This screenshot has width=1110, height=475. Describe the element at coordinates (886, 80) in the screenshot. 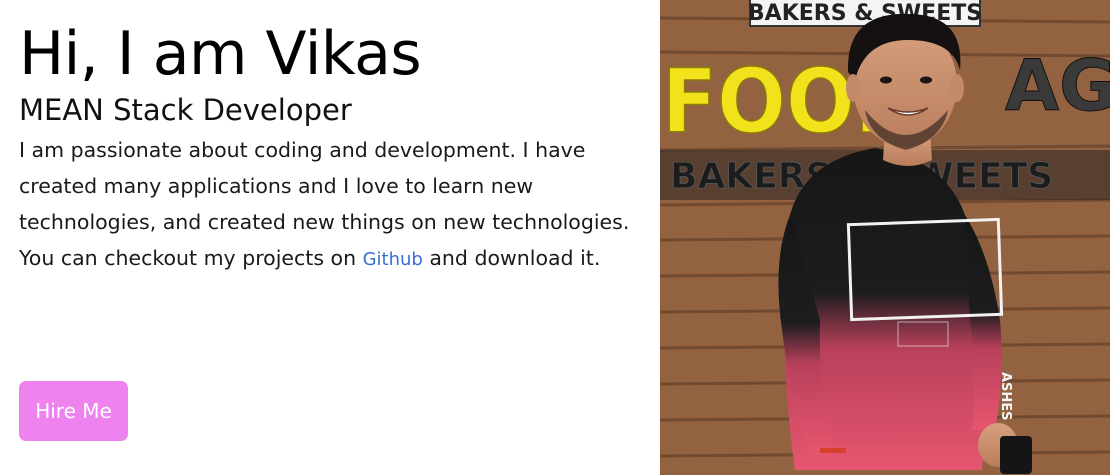

I see `left-eye` at that location.